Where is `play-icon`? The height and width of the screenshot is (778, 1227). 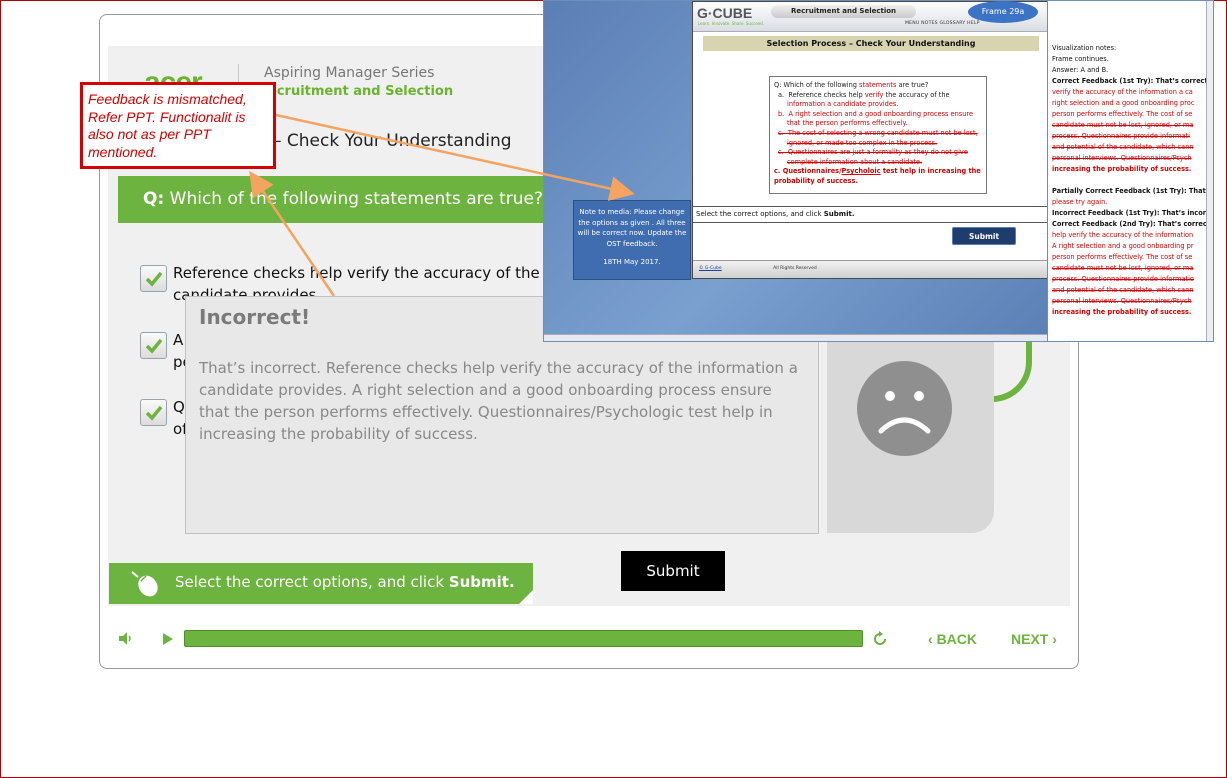 play-icon is located at coordinates (168, 639).